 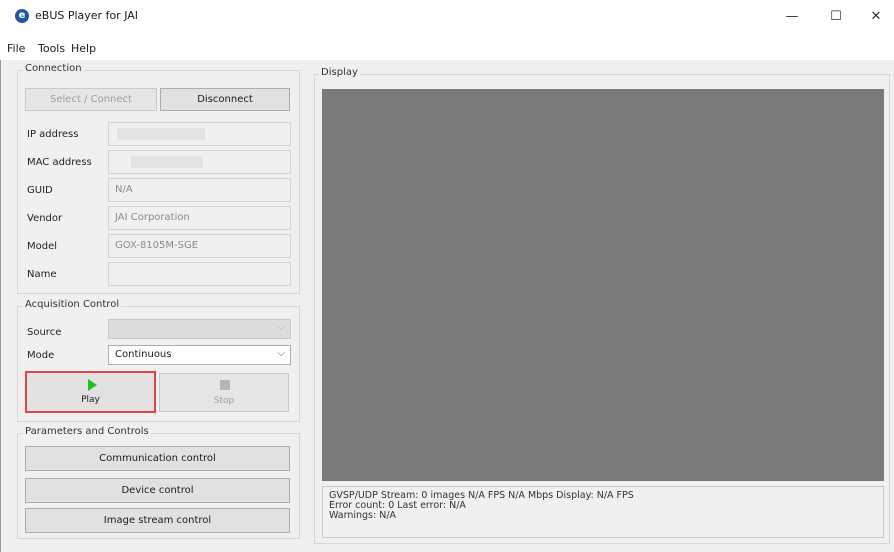 I want to click on mac-address-label: MAC address, so click(x=59, y=162).